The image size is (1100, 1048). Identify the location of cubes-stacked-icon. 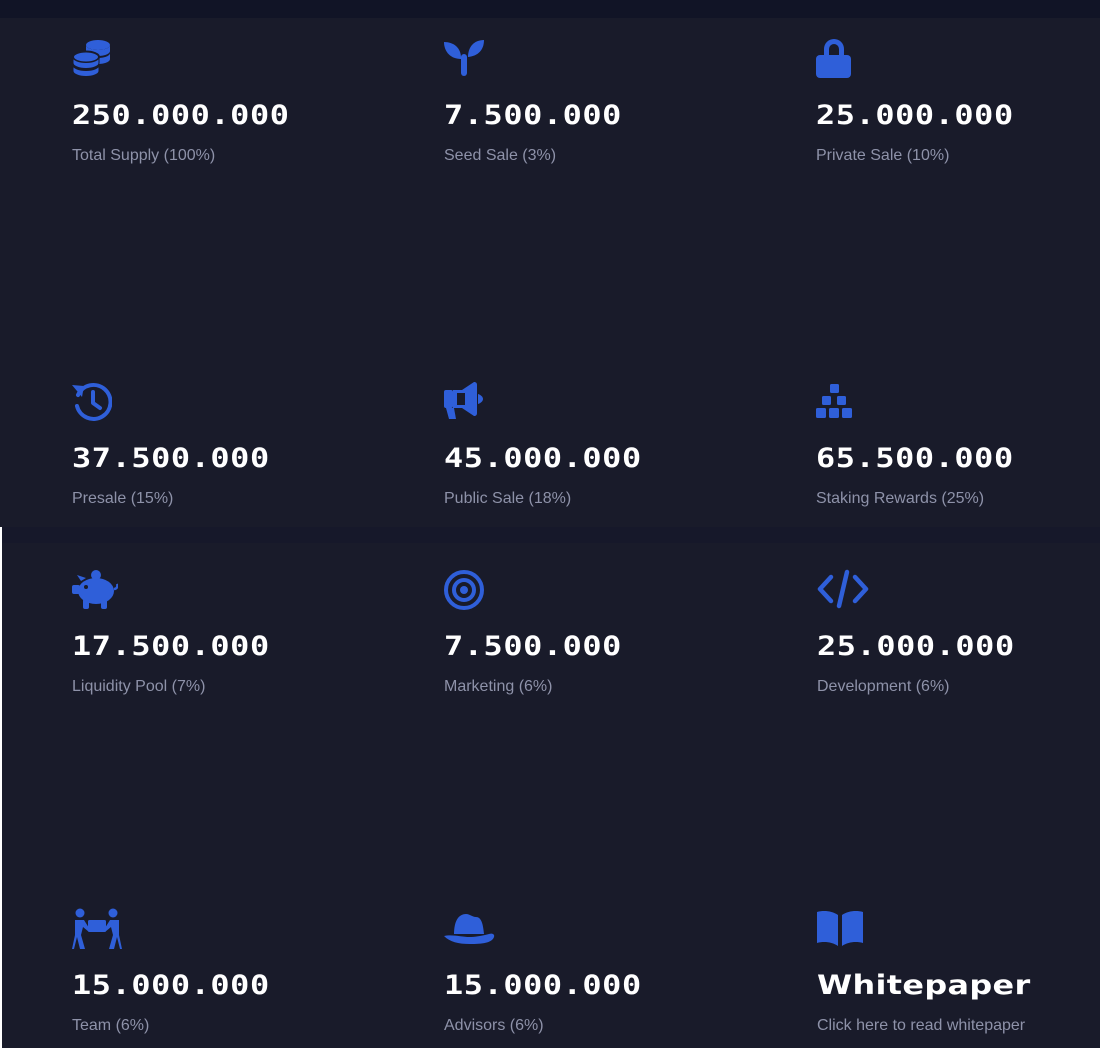
(842, 403).